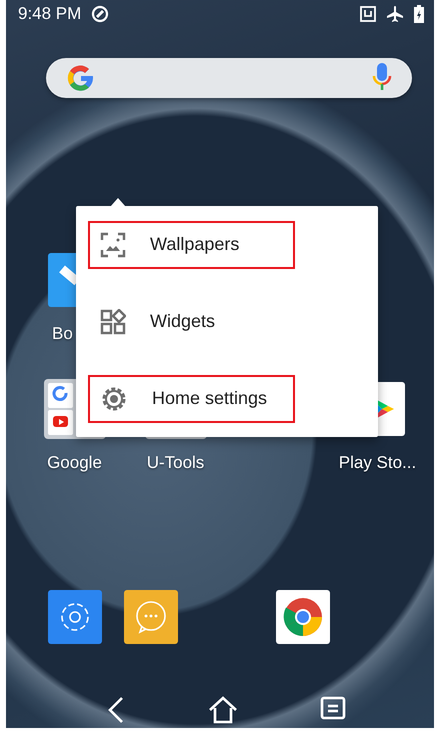 The image size is (442, 733). I want to click on menu-item: Wallpapers, so click(191, 244).